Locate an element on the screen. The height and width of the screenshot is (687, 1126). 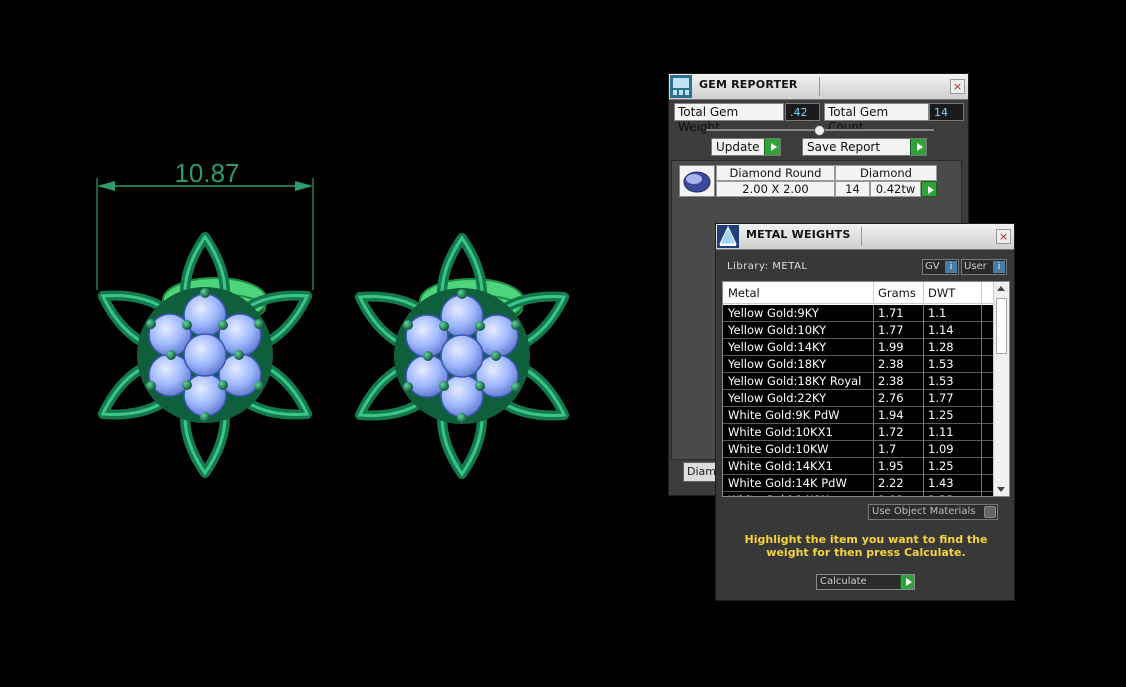
column-header-metal: Metal is located at coordinates (744, 293).